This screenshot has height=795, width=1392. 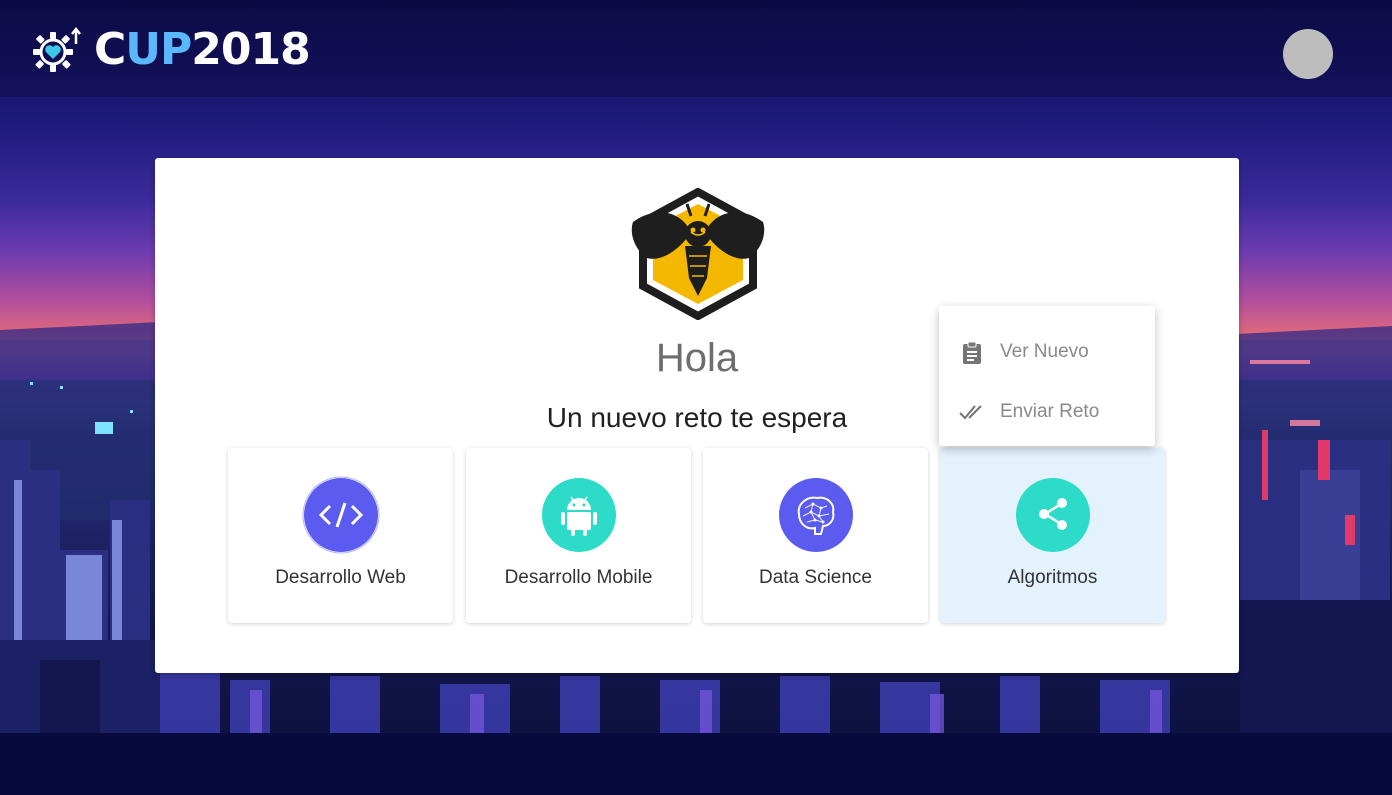 What do you see at coordinates (57, 49) in the screenshot?
I see `gear-heart-icon` at bounding box center [57, 49].